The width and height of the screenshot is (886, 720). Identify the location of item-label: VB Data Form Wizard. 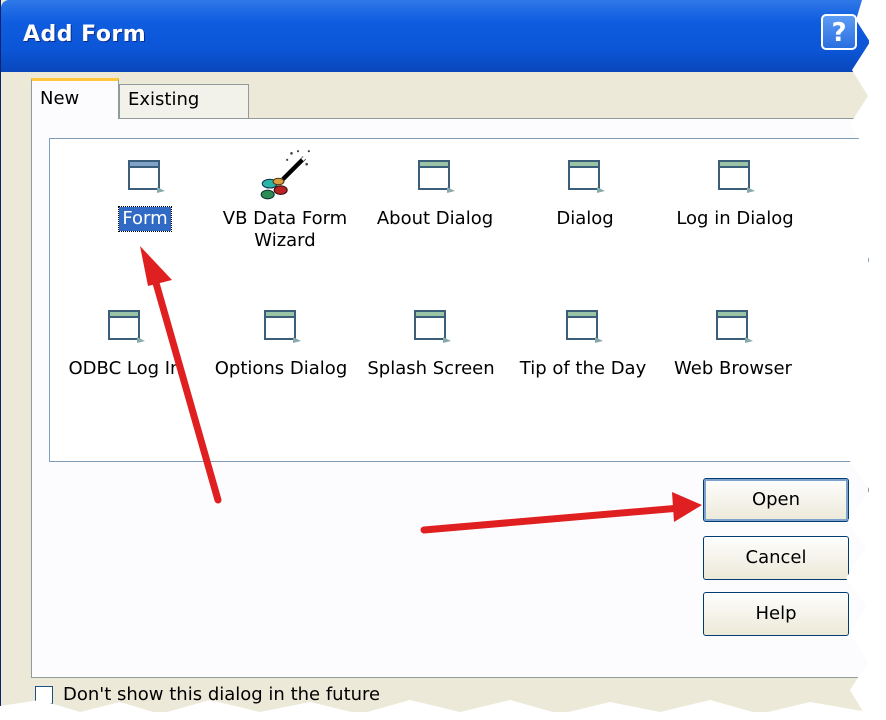
(285, 229).